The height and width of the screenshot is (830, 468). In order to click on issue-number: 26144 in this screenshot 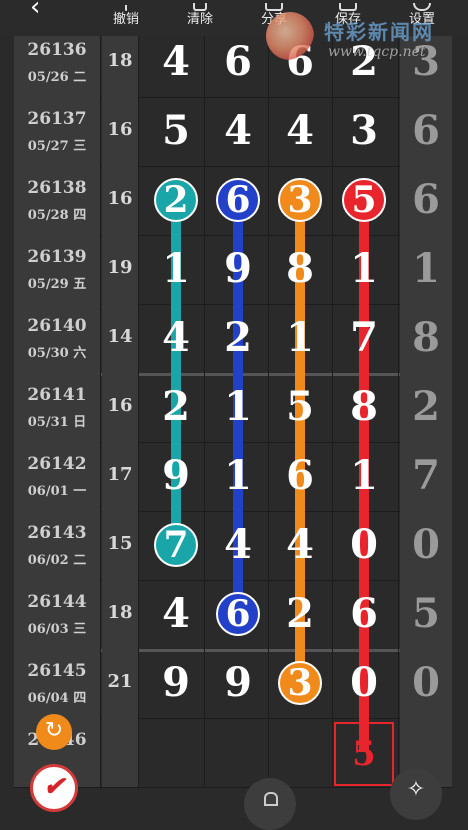, I will do `click(57, 602)`.